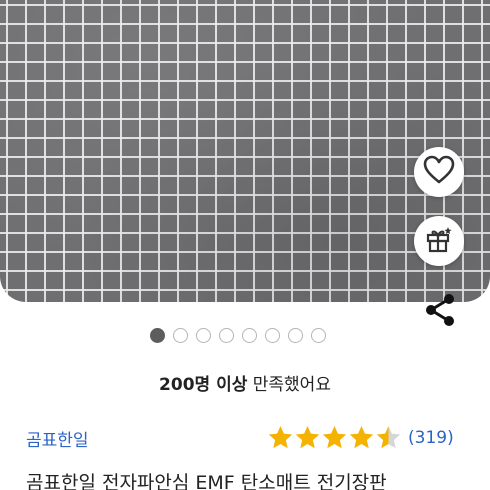 The width and height of the screenshot is (490, 490). Describe the element at coordinates (203, 385) in the screenshot. I see `satisfaction-count: 200명 이상` at that location.